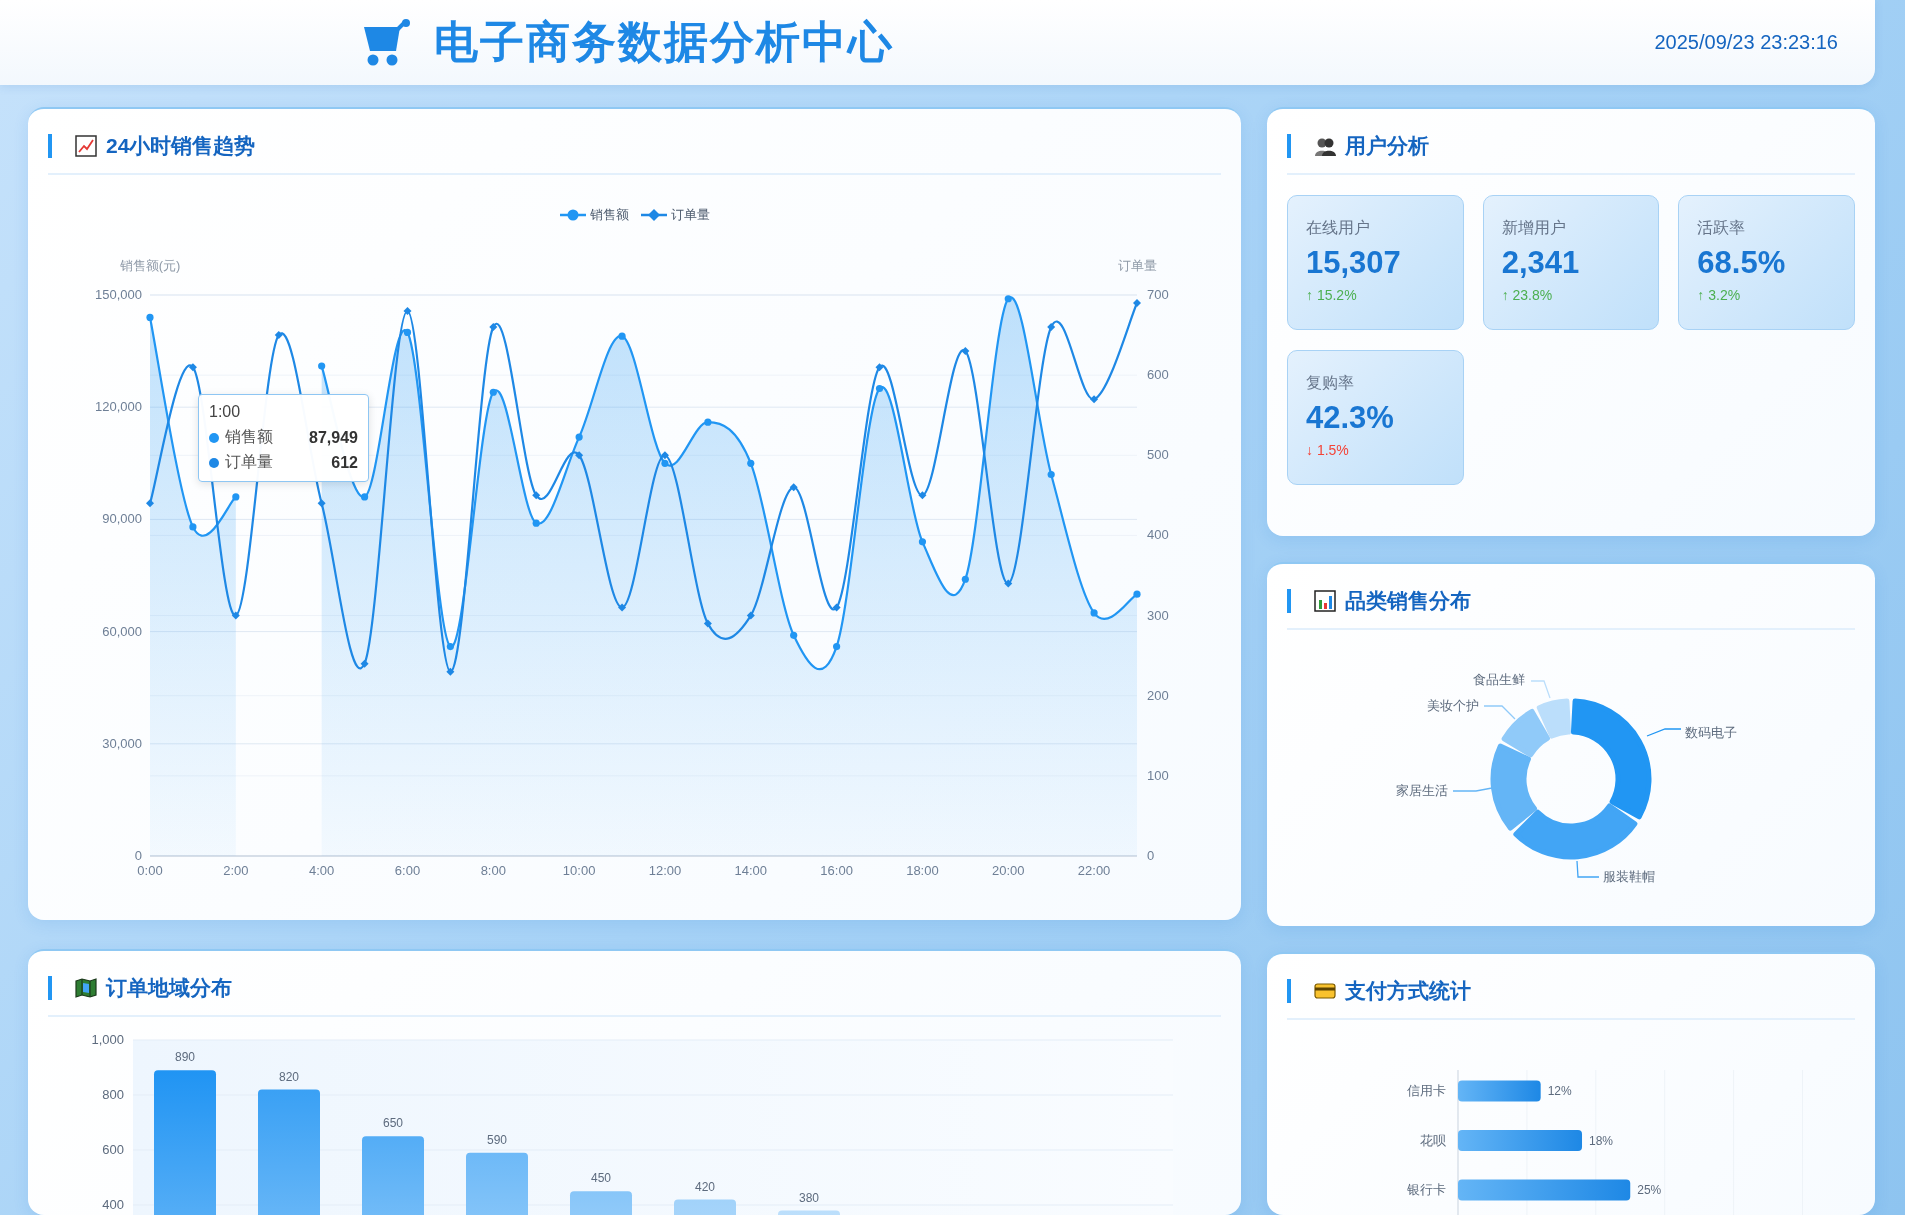  Describe the element at coordinates (1325, 601) in the screenshot. I see `bar-chart-icon` at that location.